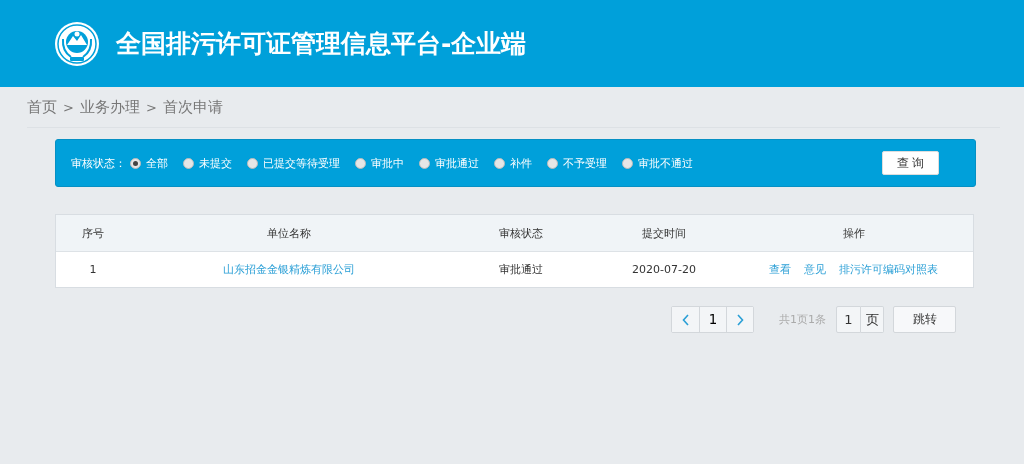 The height and width of the screenshot is (464, 1024). I want to click on page-input: 1, so click(848, 319).